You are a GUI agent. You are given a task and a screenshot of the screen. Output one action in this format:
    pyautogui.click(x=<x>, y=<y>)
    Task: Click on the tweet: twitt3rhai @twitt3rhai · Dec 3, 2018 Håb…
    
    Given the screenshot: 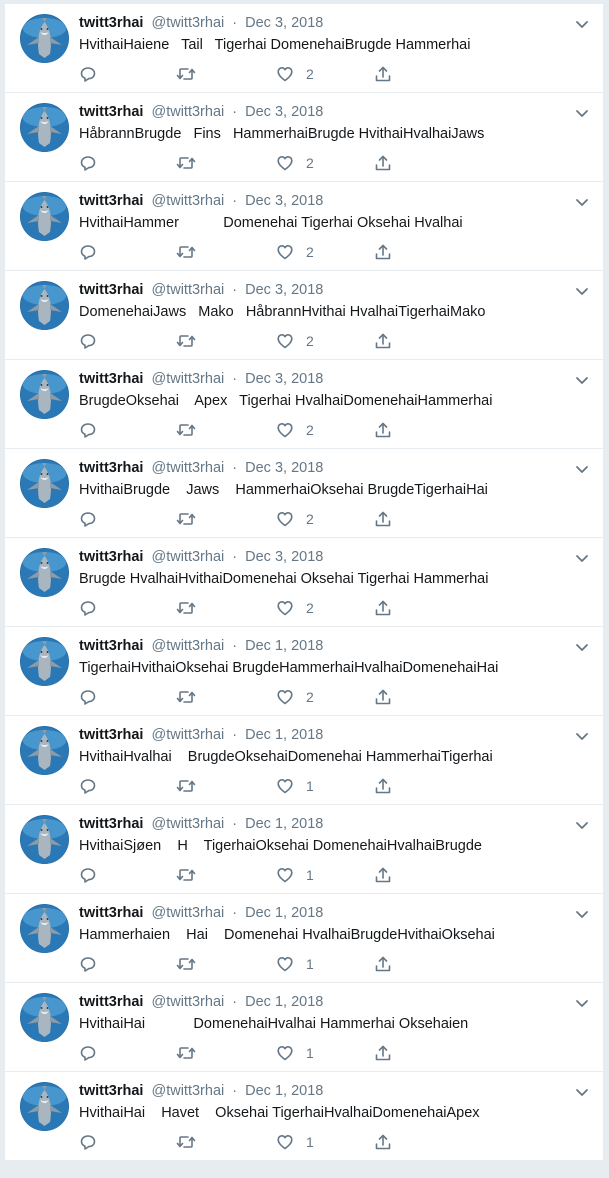 What is the action you would take?
    pyautogui.click(x=304, y=137)
    